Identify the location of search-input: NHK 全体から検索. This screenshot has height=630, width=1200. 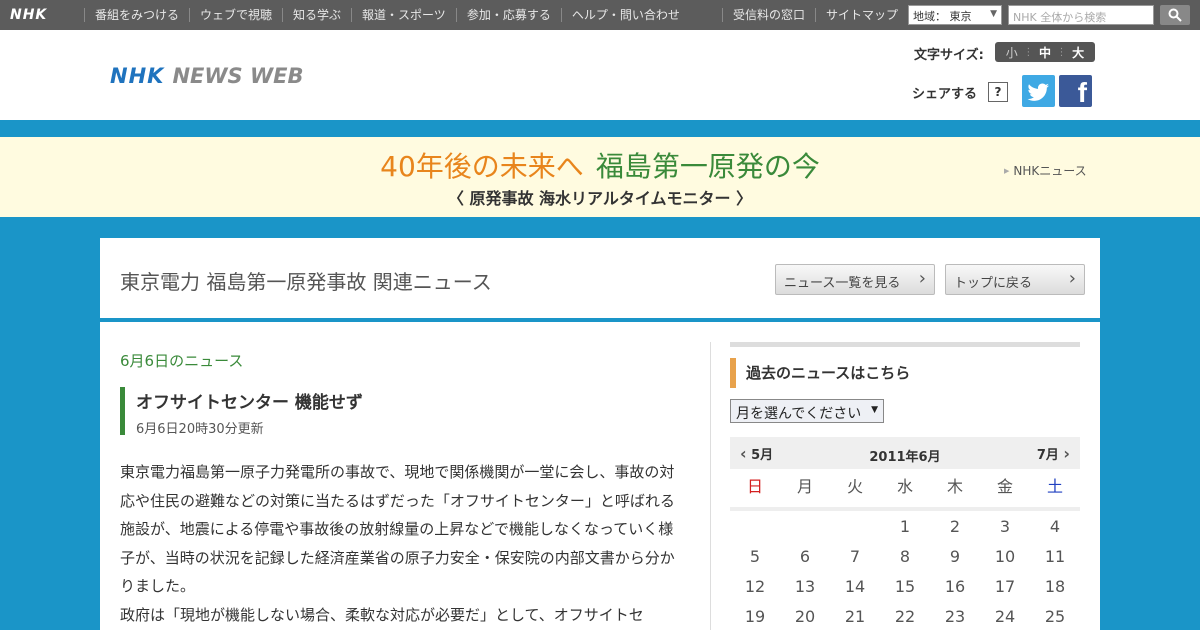
(1081, 15).